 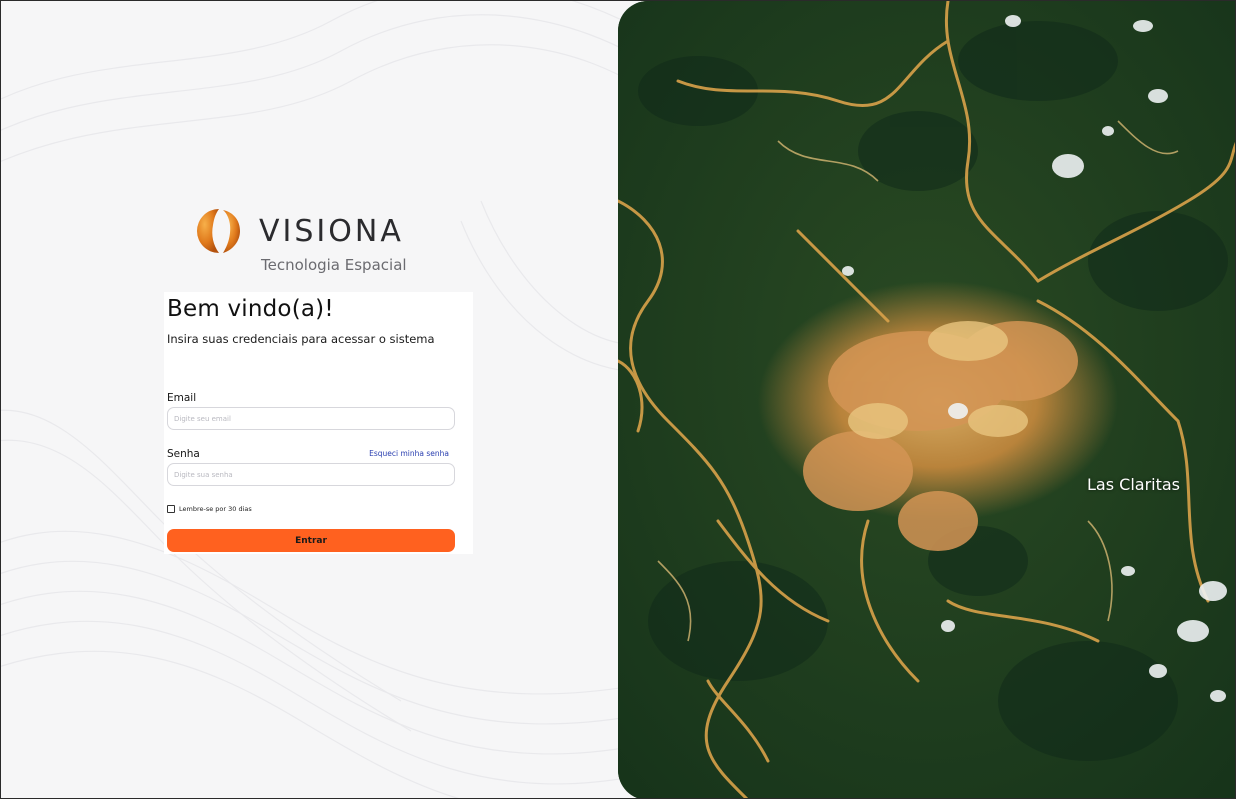 I want to click on brand-tagline: Tecnologia Espacial, so click(x=334, y=265).